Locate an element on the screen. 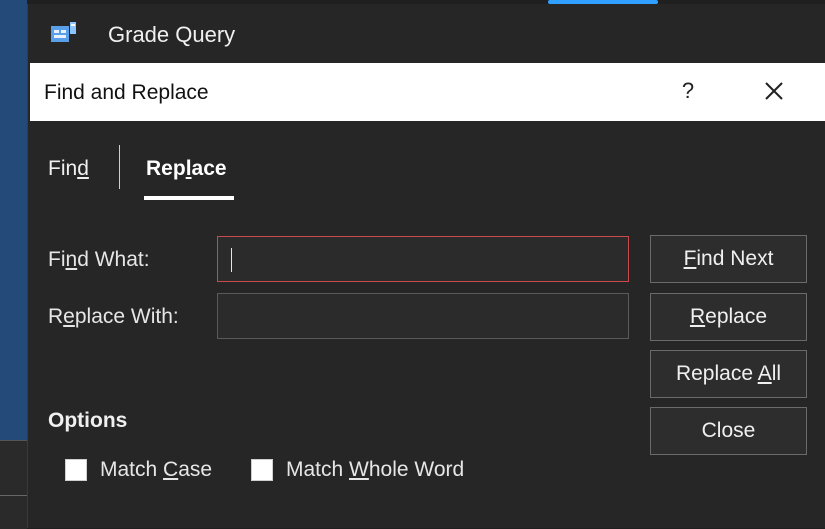 Image resolution: width=825 pixels, height=529 pixels. tab-replace: Replace is located at coordinates (186, 169).